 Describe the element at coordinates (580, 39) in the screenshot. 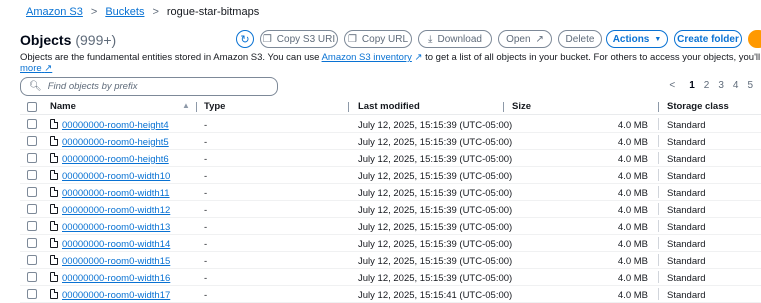

I see `delete-button: Delete` at that location.